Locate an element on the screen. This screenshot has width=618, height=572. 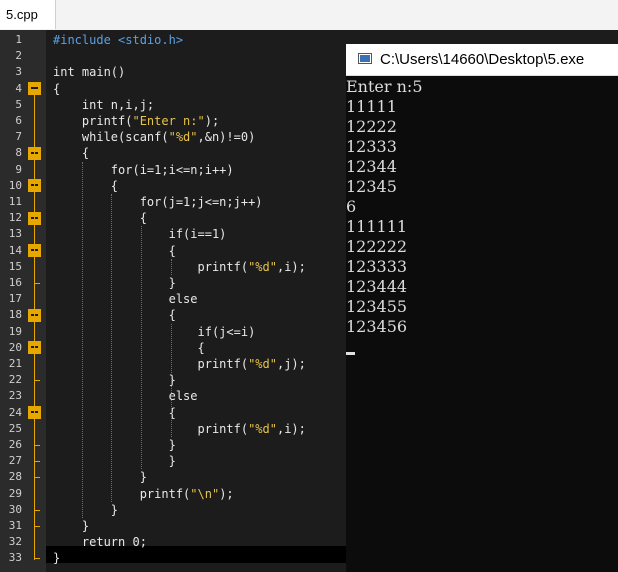
code-line: while(scanf("%d",&n)!=0) is located at coordinates (154, 137).